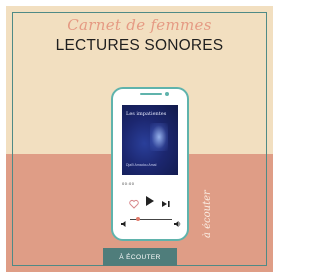 Image resolution: width=320 pixels, height=278 pixels. I want to click on script-title: Carnet de femmes, so click(139, 25).